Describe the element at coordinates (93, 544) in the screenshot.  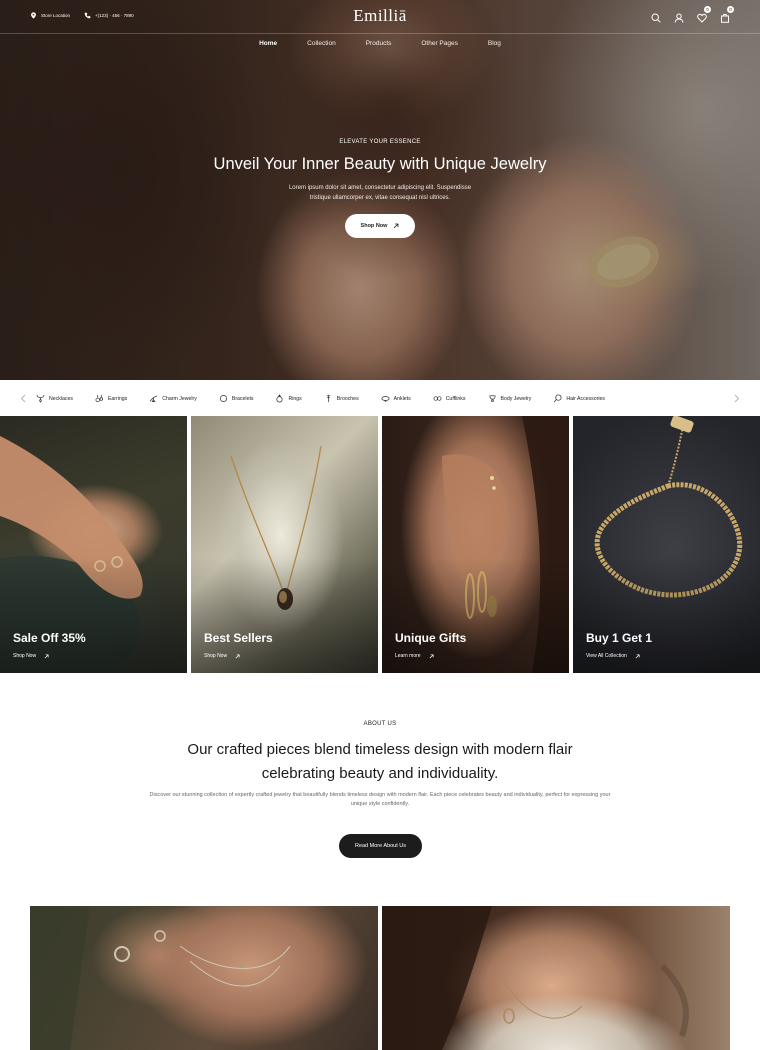
I see `banner-sale: Sale Off 35% Shop Now` at that location.